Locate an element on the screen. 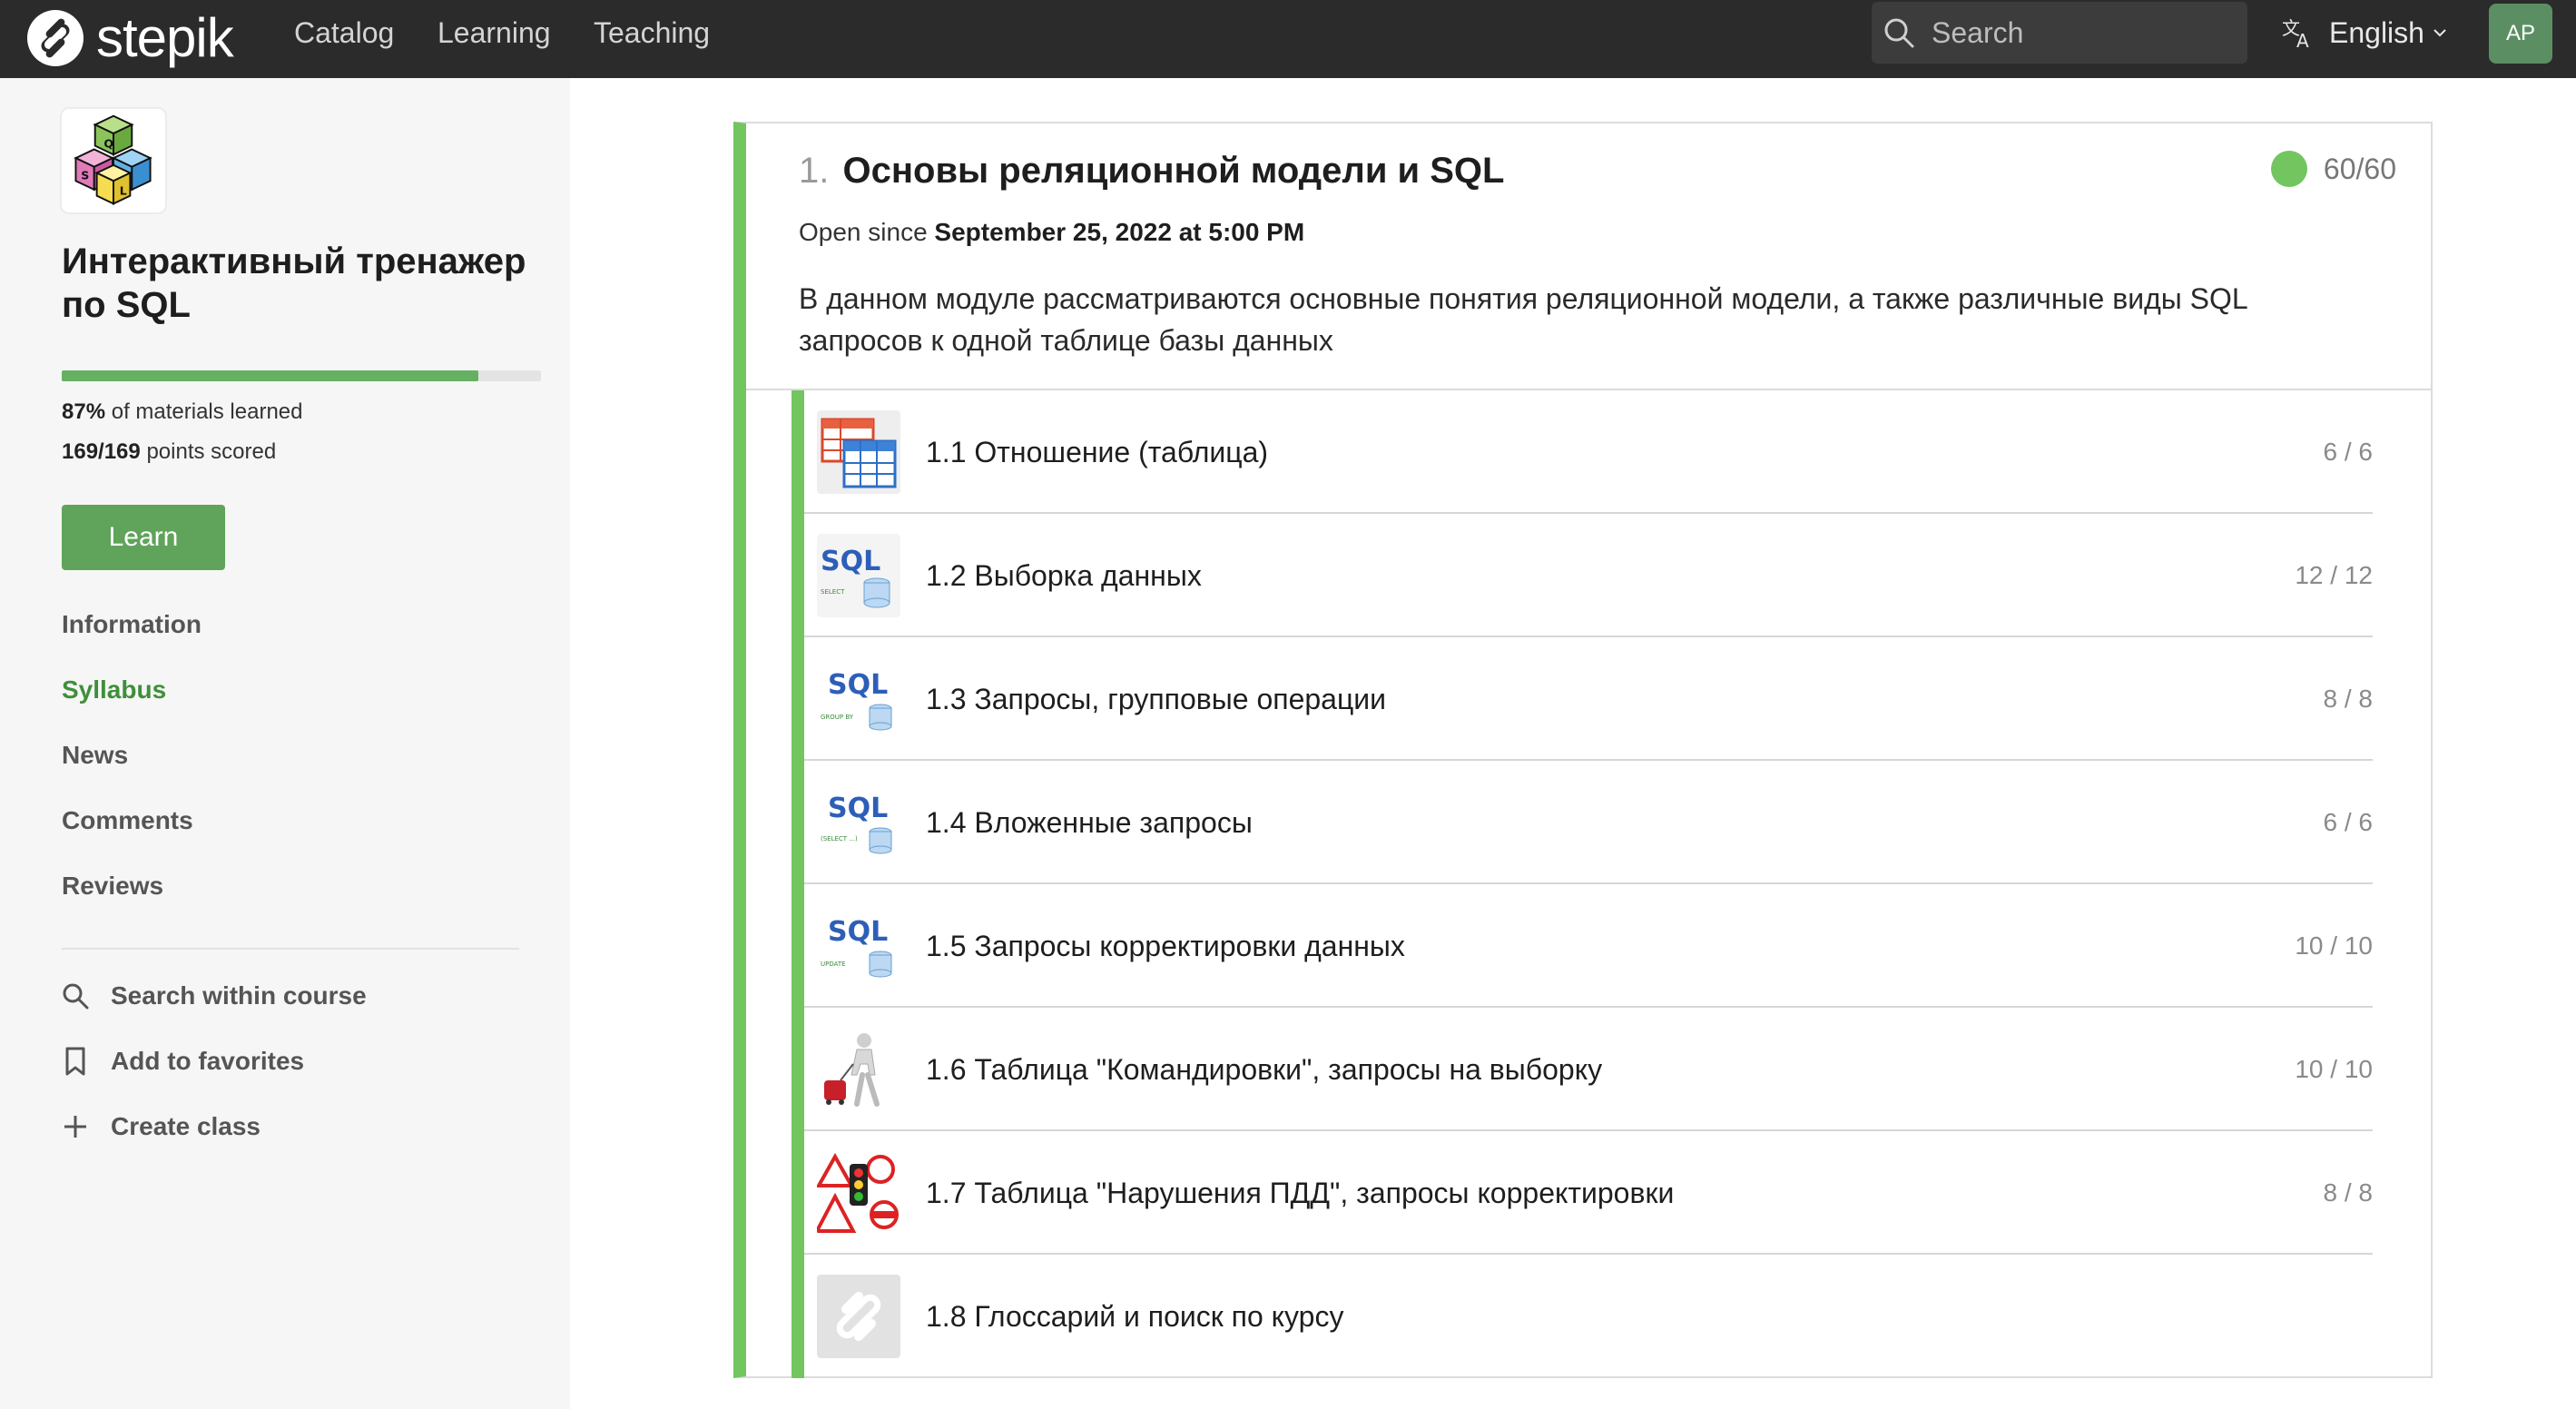 The height and width of the screenshot is (1409, 2576). svg-text: S is located at coordinates (85, 175).